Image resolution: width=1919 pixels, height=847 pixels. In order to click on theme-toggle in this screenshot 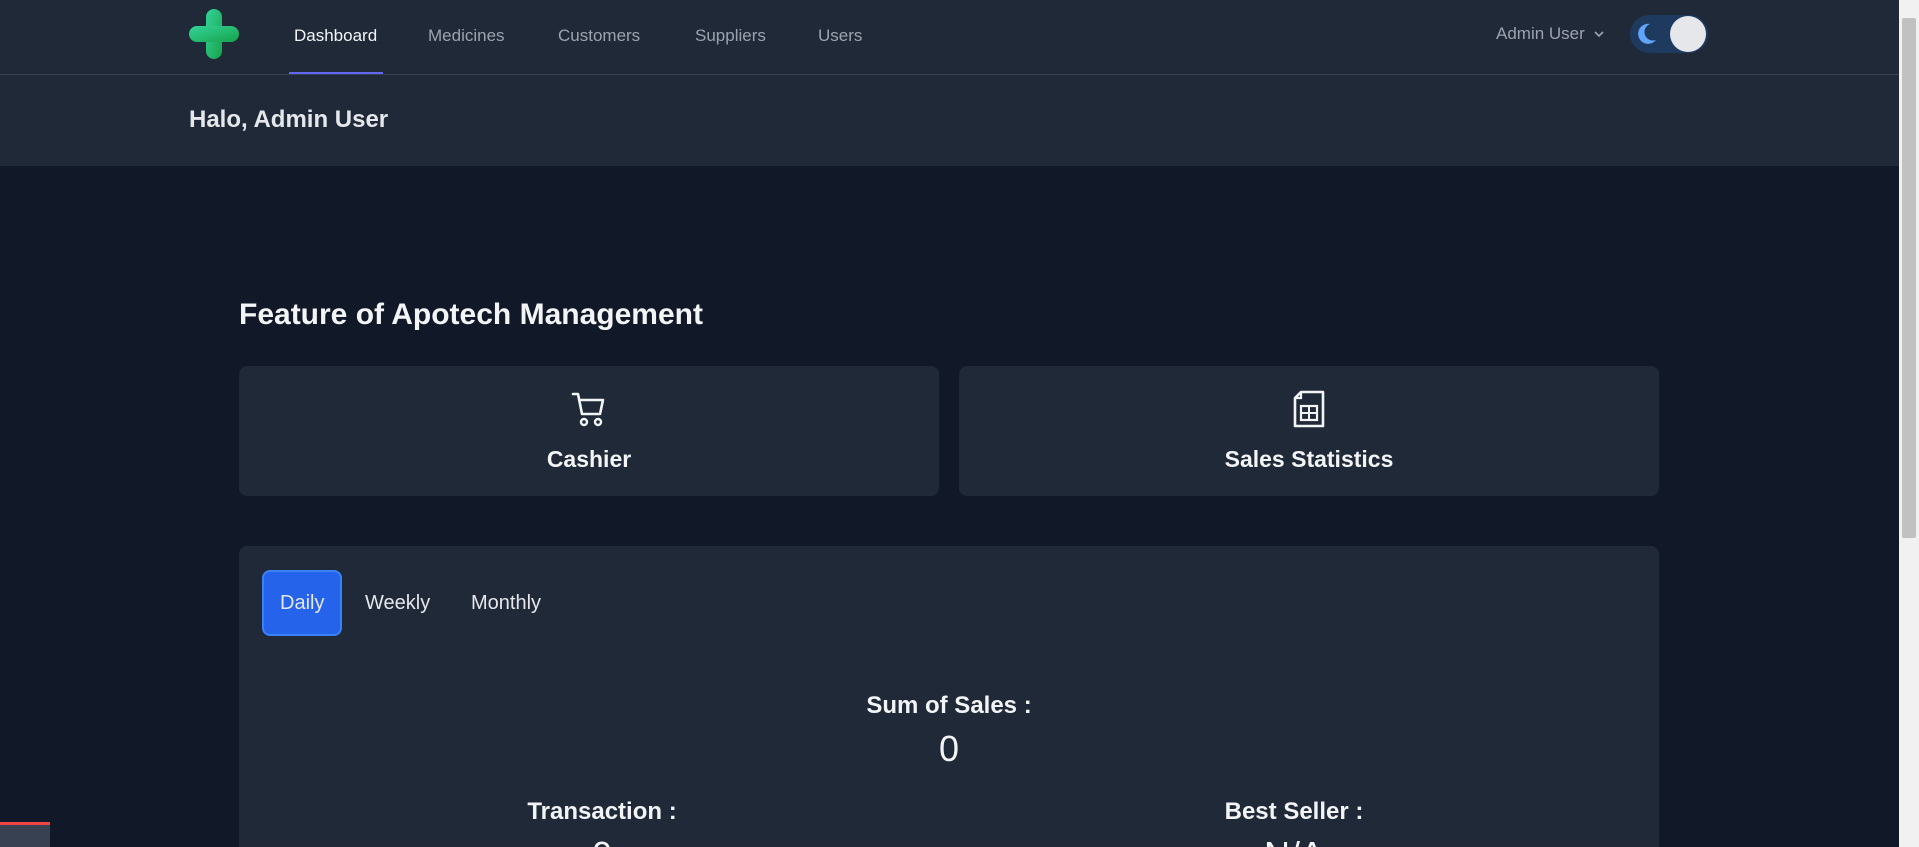, I will do `click(1669, 34)`.